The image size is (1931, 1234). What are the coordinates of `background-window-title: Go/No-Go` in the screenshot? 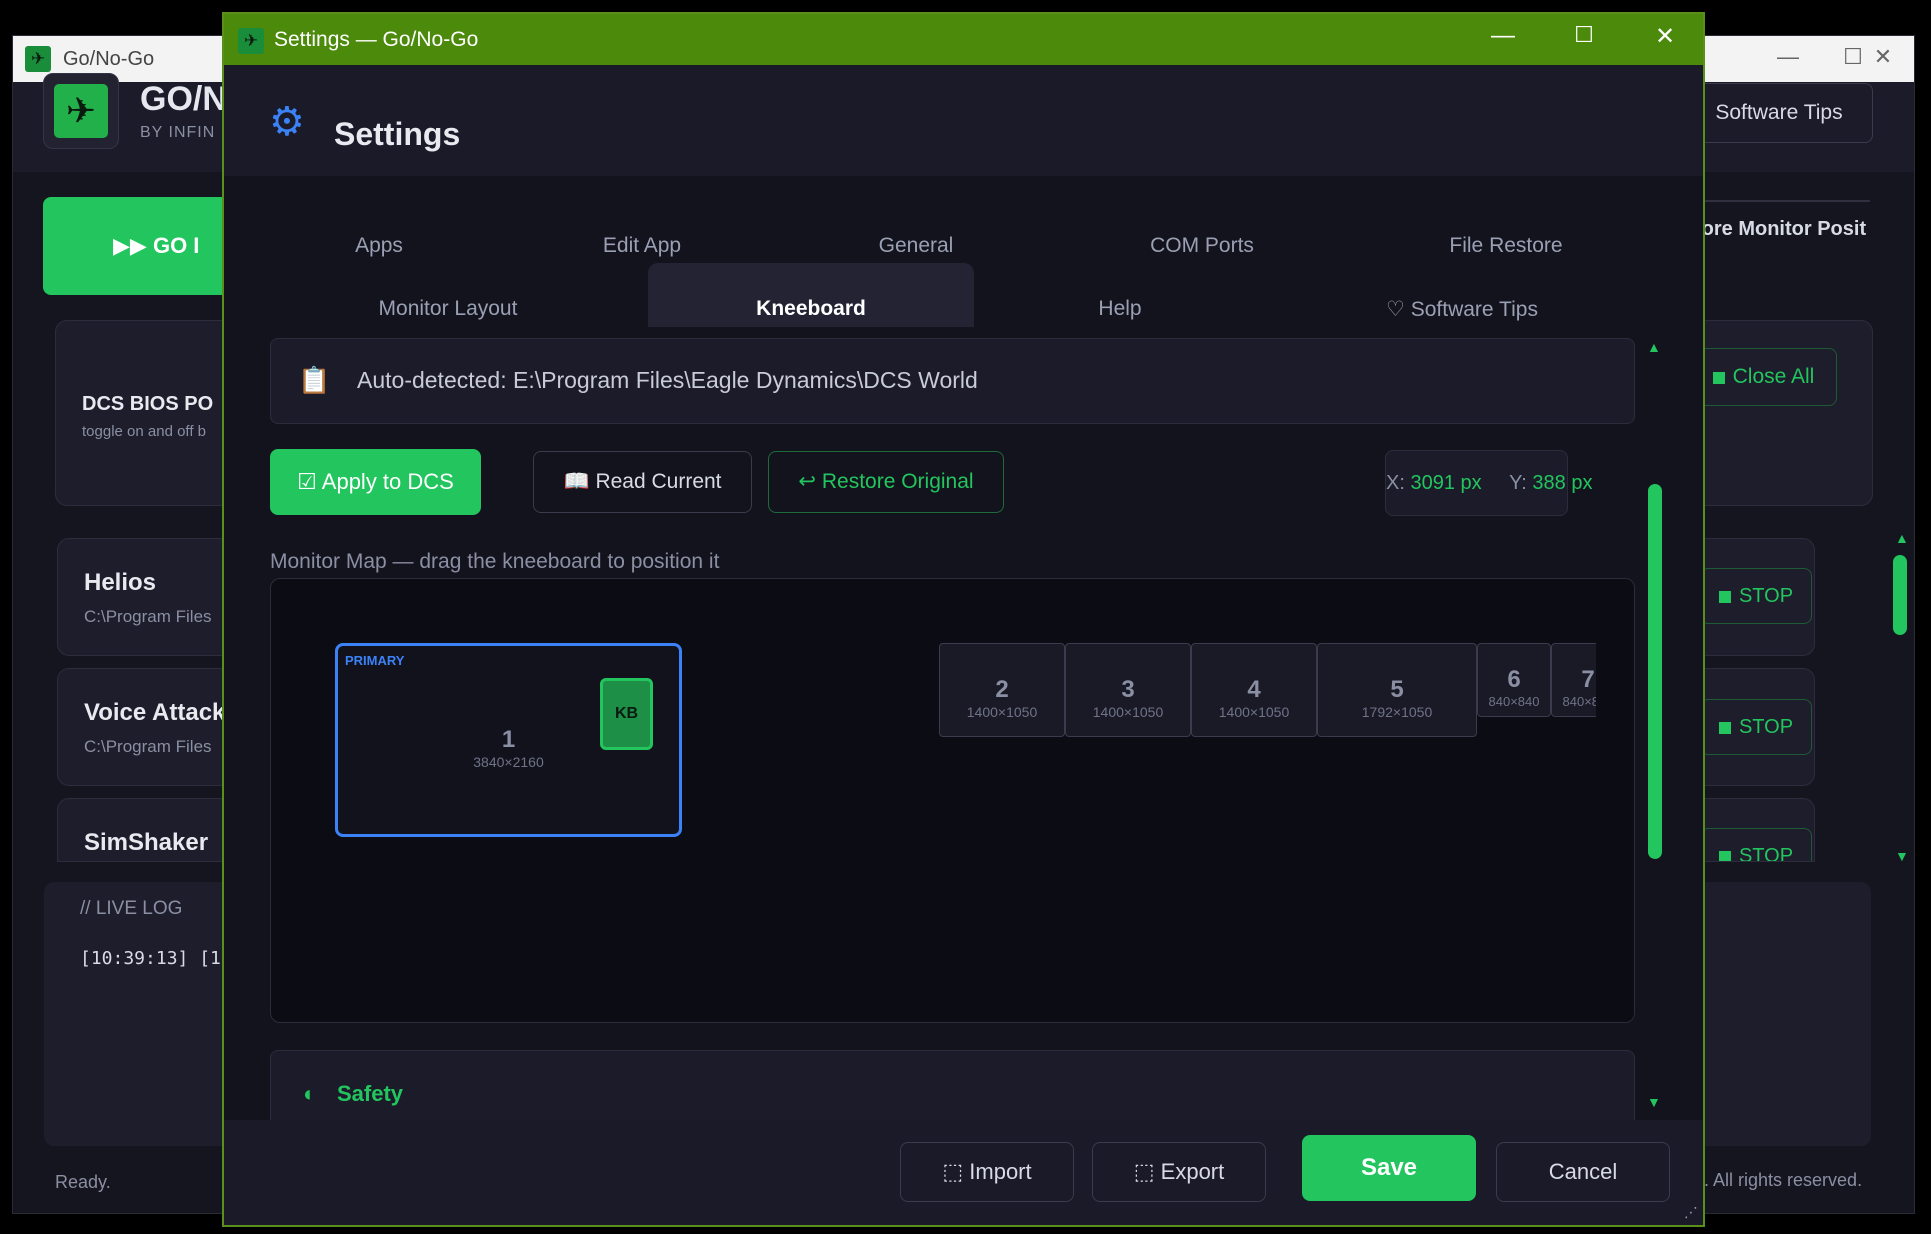 It's located at (109, 59).